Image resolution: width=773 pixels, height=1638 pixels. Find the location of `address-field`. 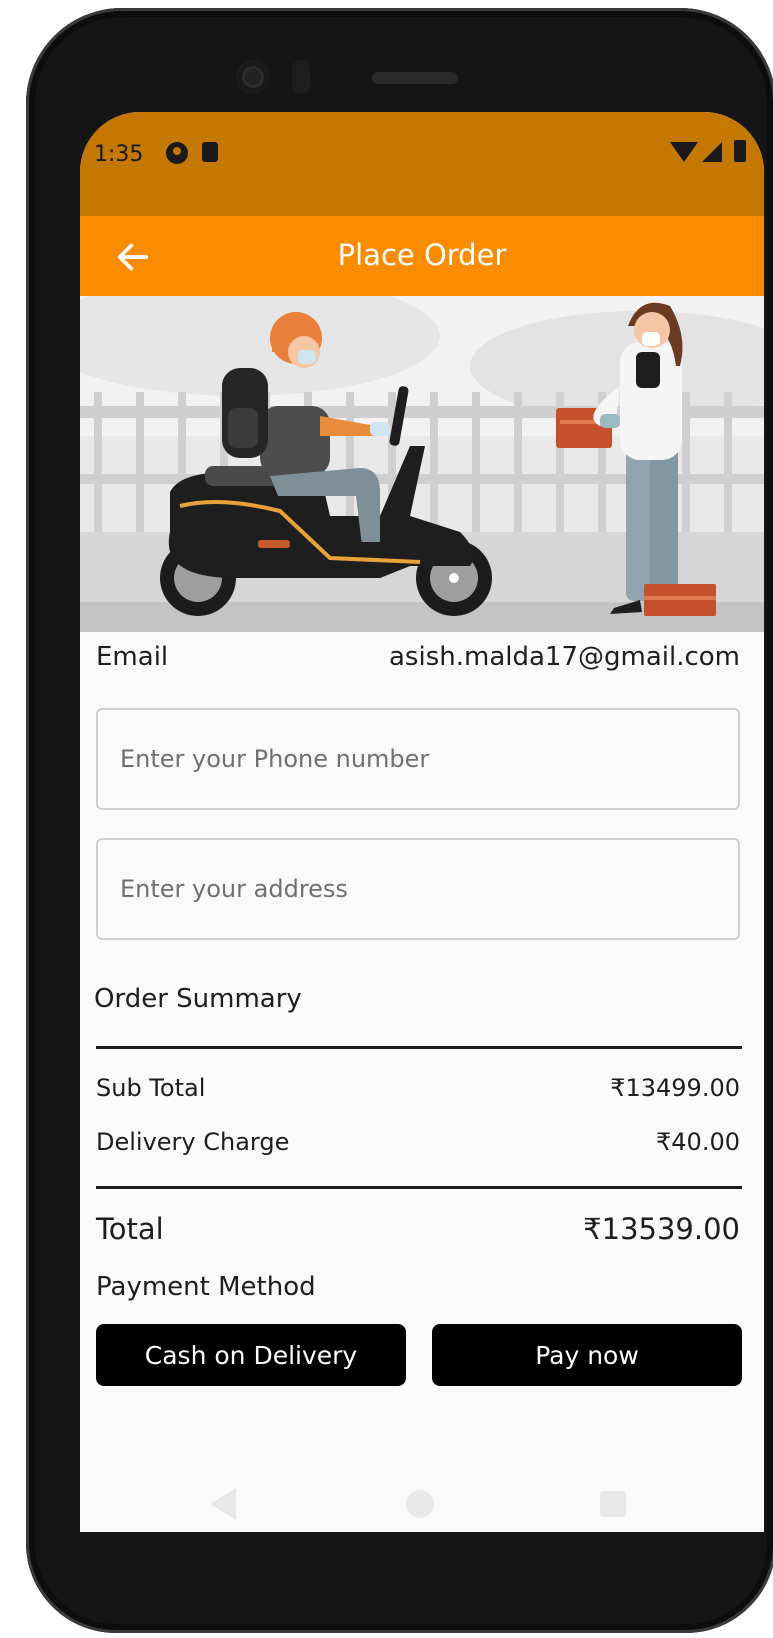

address-field is located at coordinates (418, 889).